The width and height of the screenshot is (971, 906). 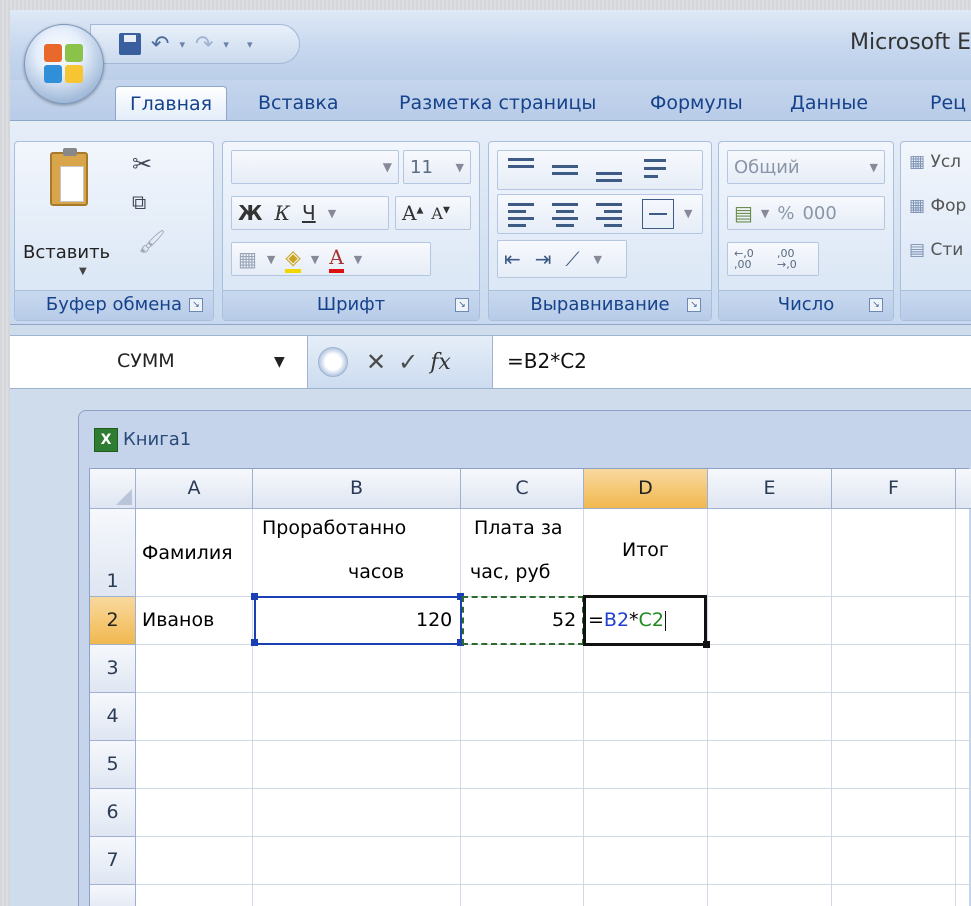 What do you see at coordinates (876, 305) in the screenshot?
I see `number-launcher-icon: ↘` at bounding box center [876, 305].